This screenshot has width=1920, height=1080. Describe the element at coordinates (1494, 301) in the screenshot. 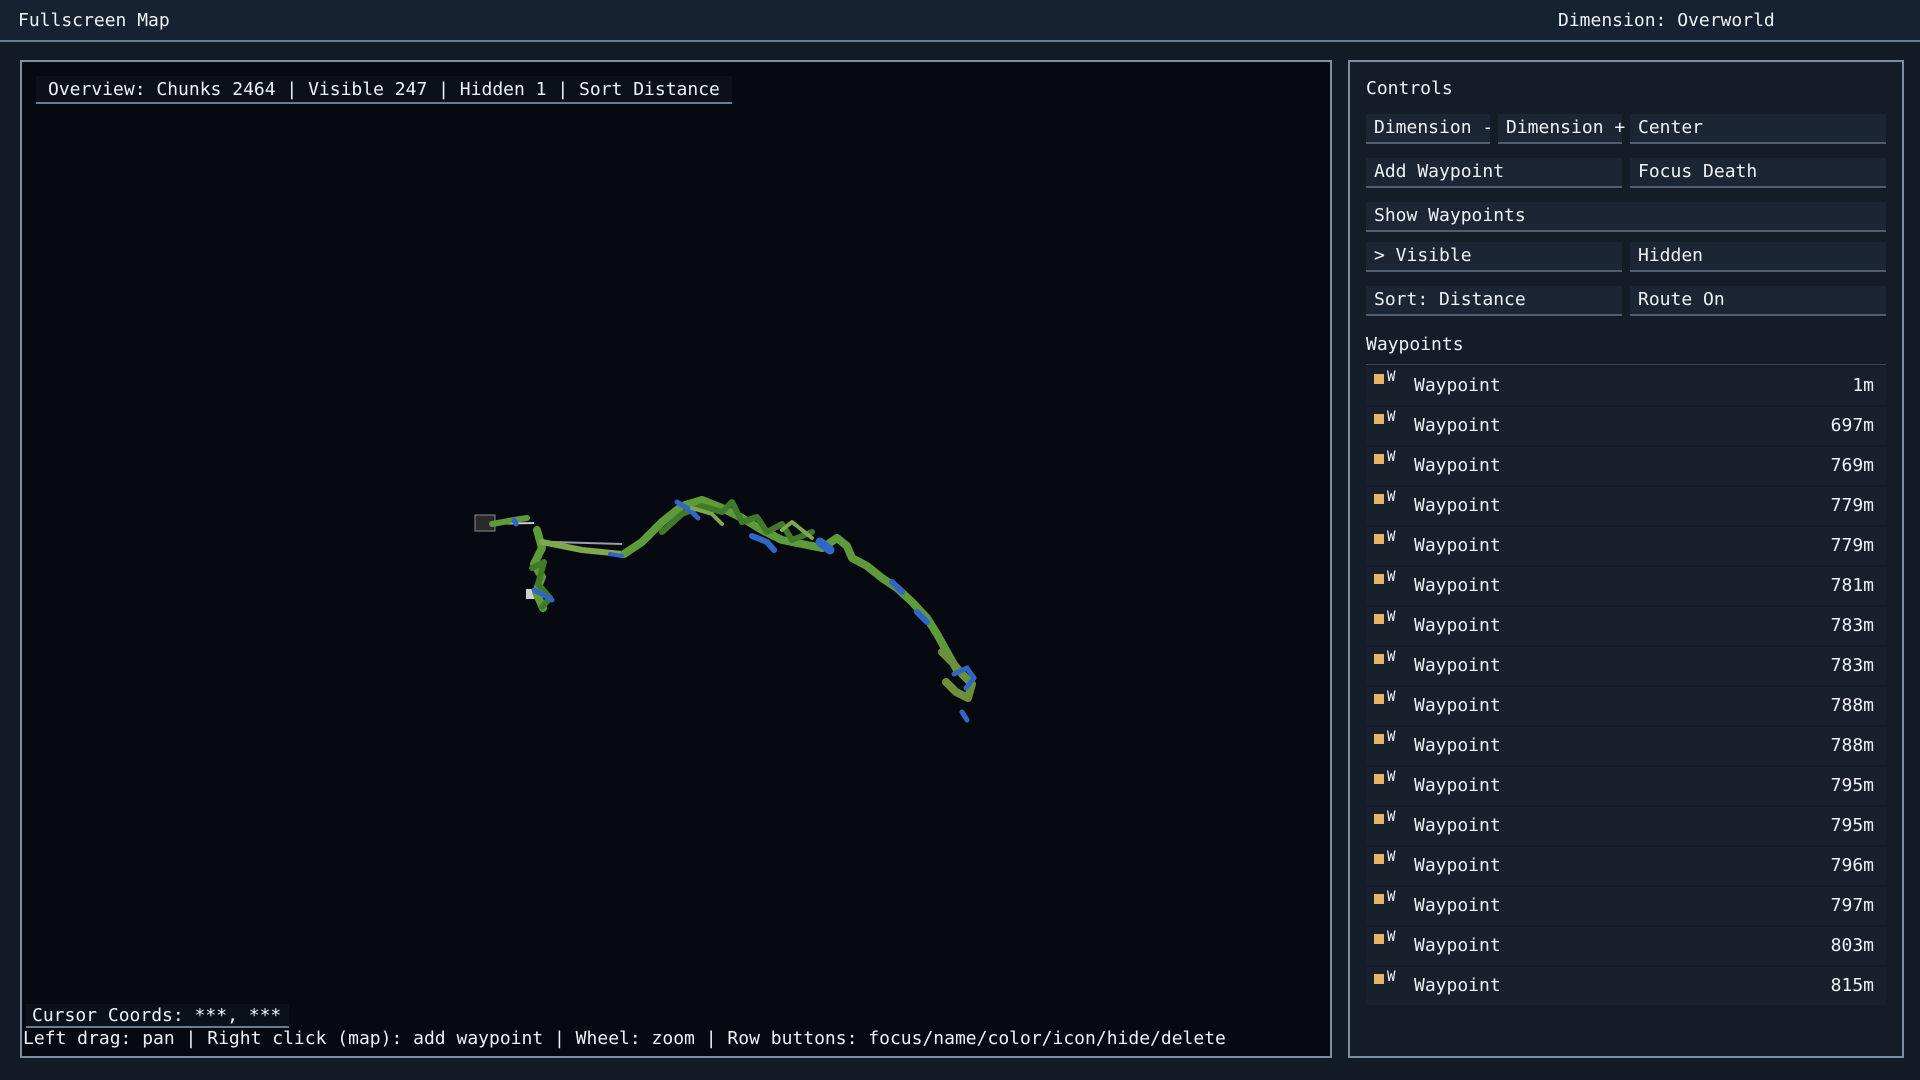

I see `sort-button: Sort: Distance` at that location.